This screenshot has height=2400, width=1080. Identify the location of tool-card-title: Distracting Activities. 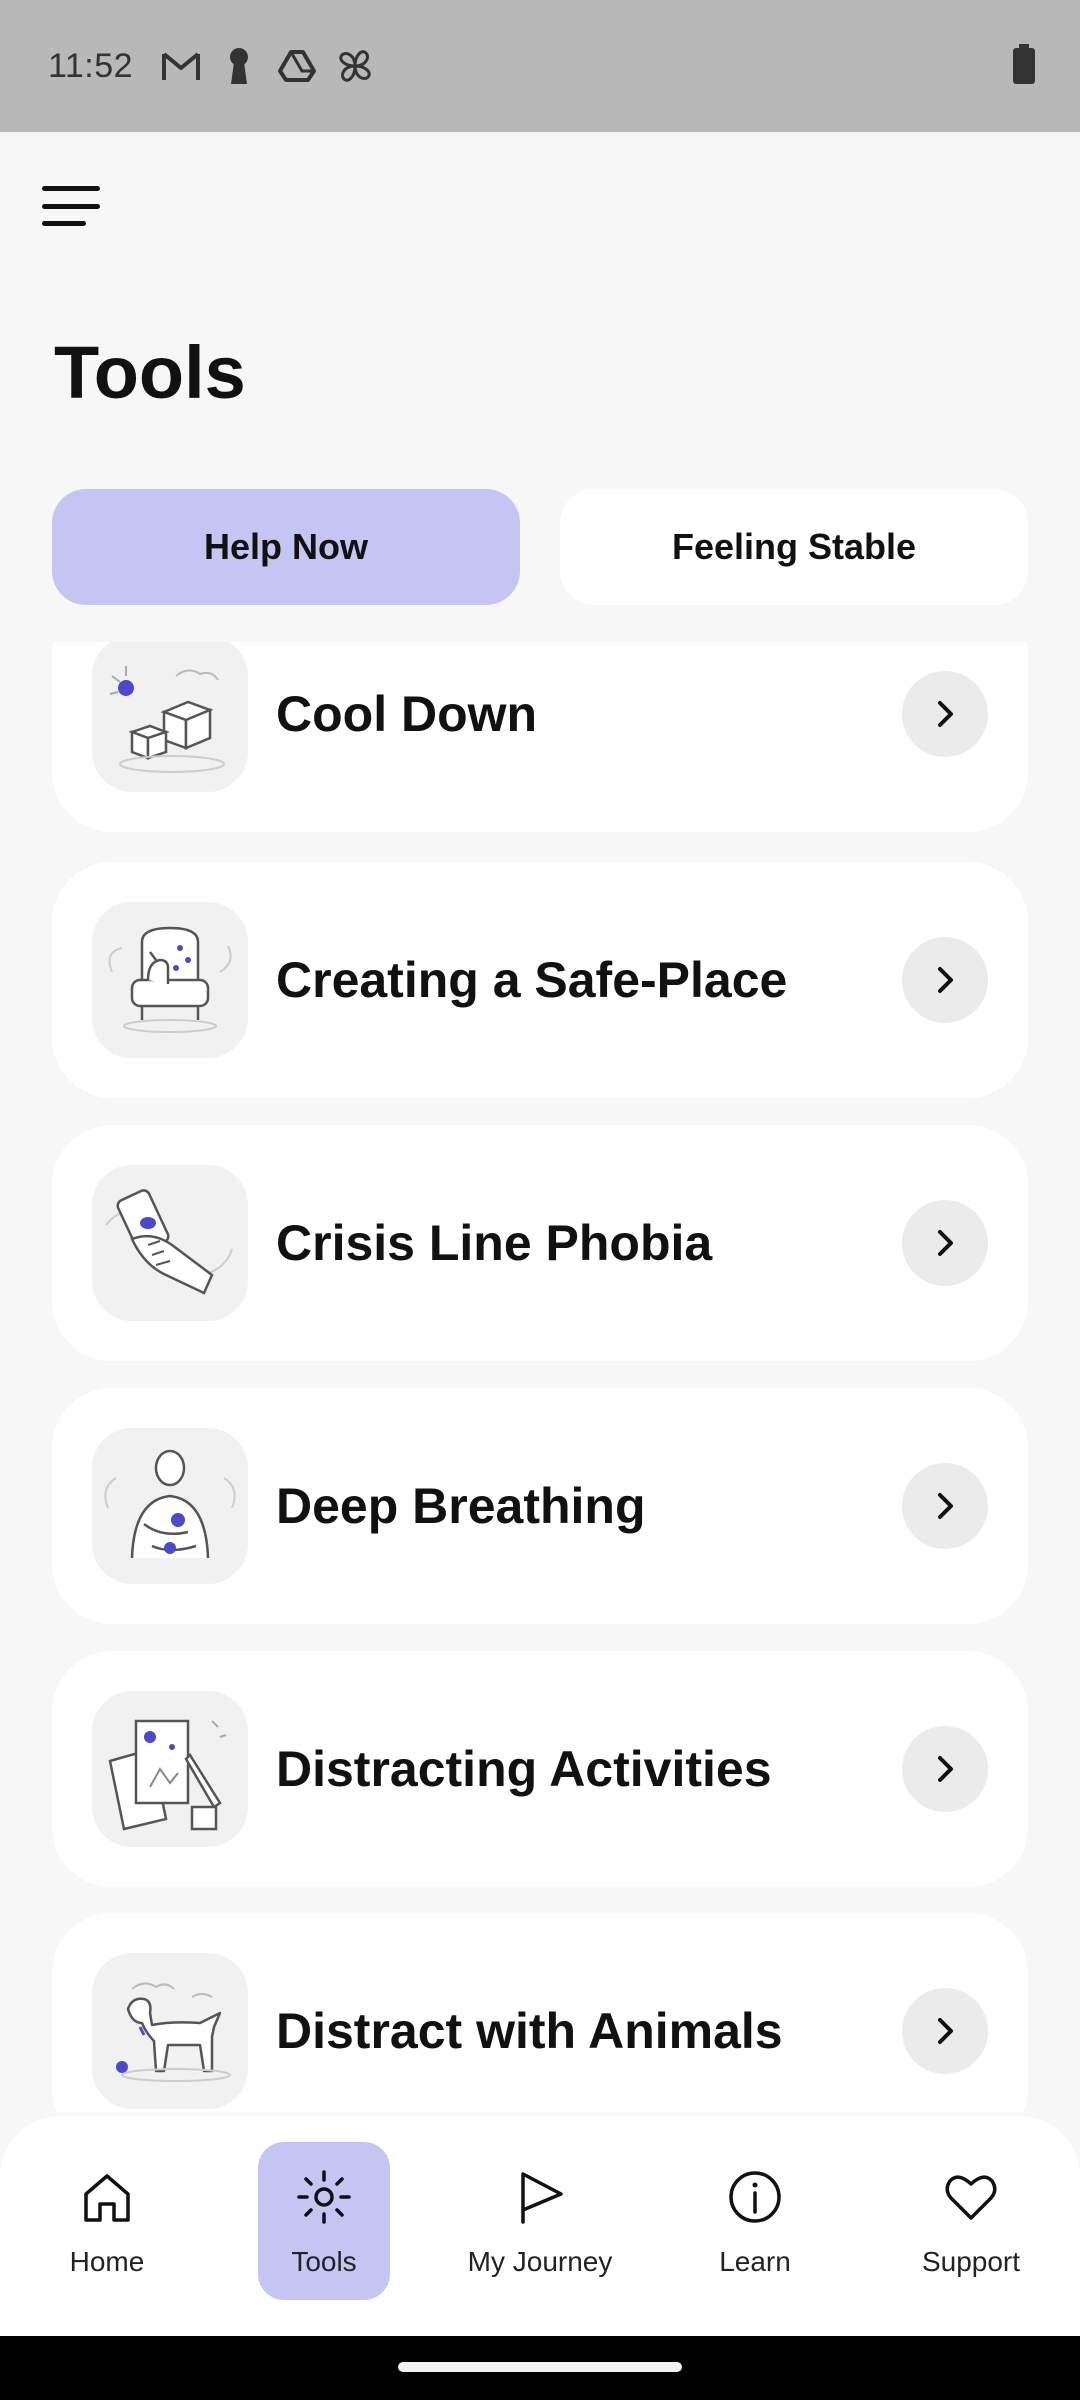
(524, 1769).